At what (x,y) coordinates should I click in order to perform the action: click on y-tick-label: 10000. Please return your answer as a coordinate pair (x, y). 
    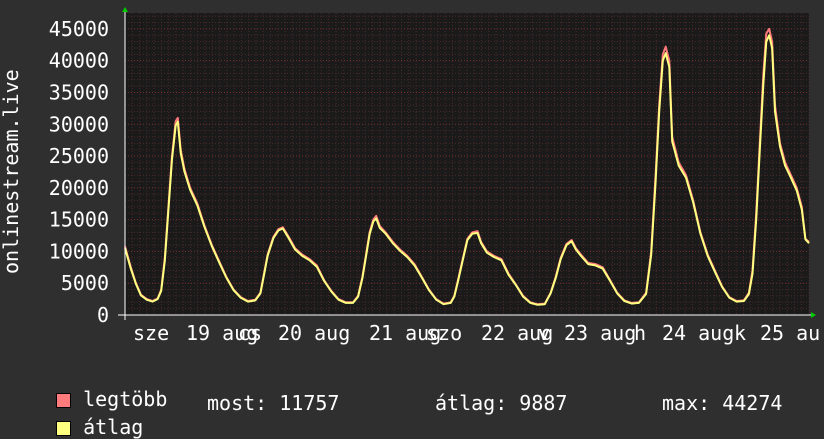
    Looking at the image, I should click on (79, 251).